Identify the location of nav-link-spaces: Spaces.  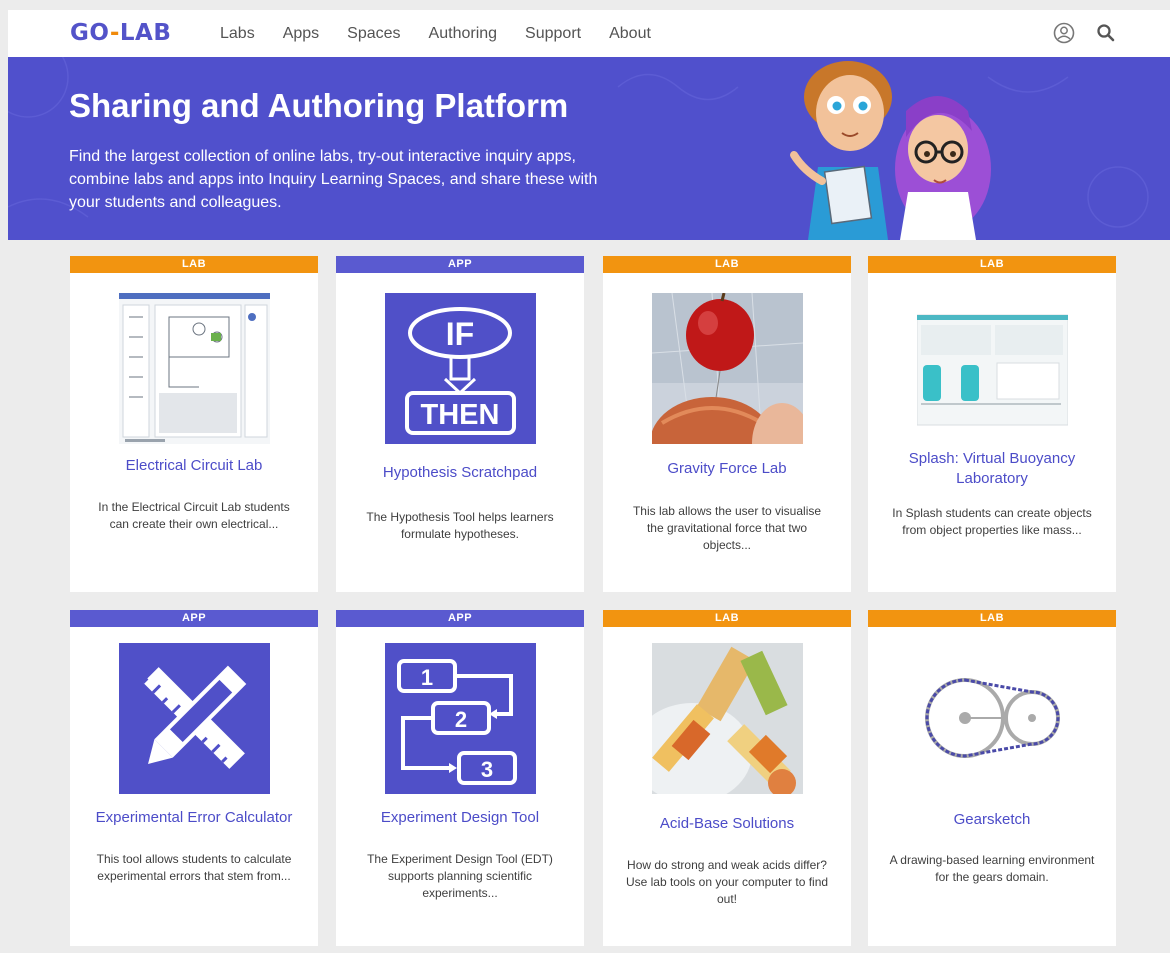
(373, 34).